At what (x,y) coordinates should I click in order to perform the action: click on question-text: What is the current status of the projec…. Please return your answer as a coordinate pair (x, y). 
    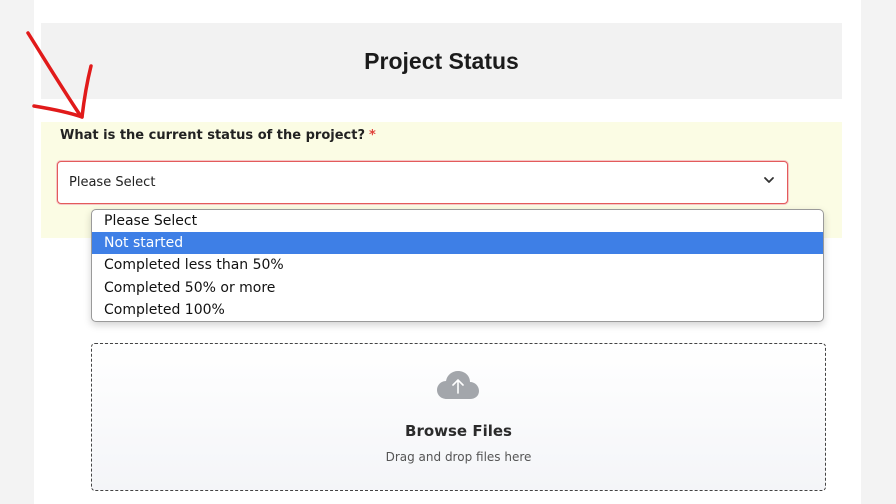
    Looking at the image, I should click on (212, 135).